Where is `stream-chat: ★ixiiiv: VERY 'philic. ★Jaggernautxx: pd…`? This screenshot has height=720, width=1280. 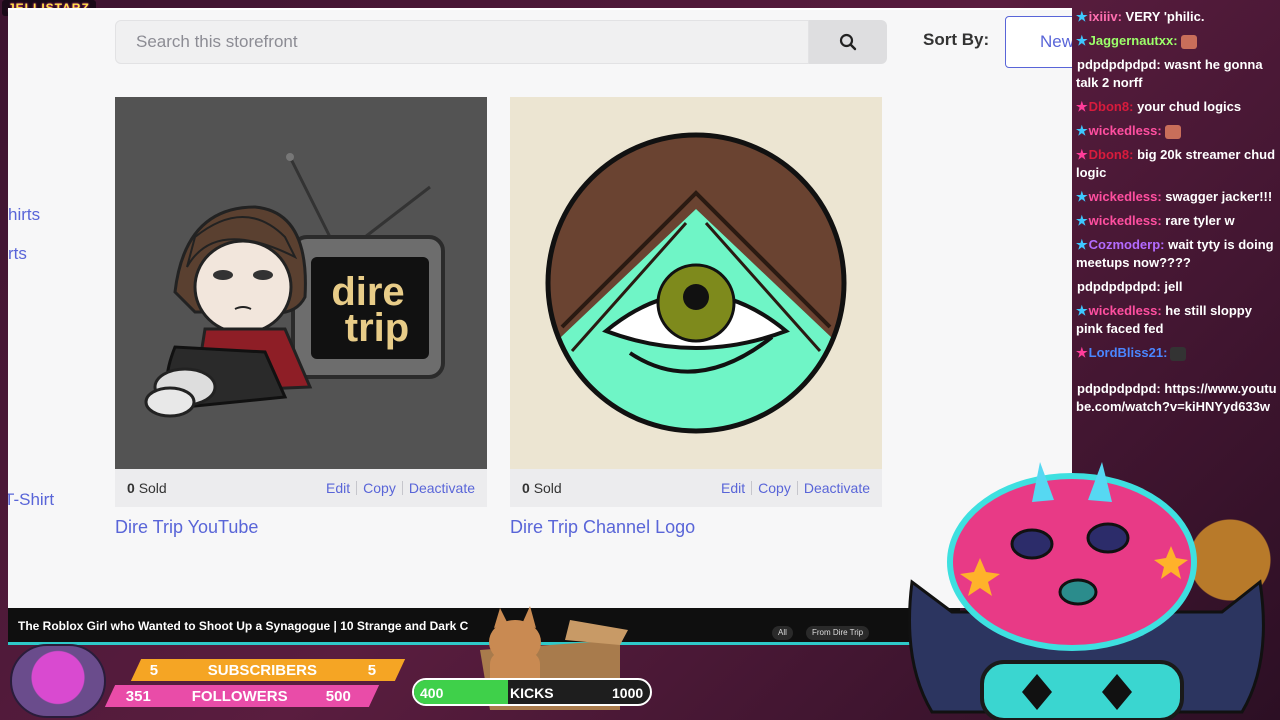 stream-chat: ★ixiiiv: VERY 'philic. ★Jaggernautxx: pd… is located at coordinates (1177, 243).